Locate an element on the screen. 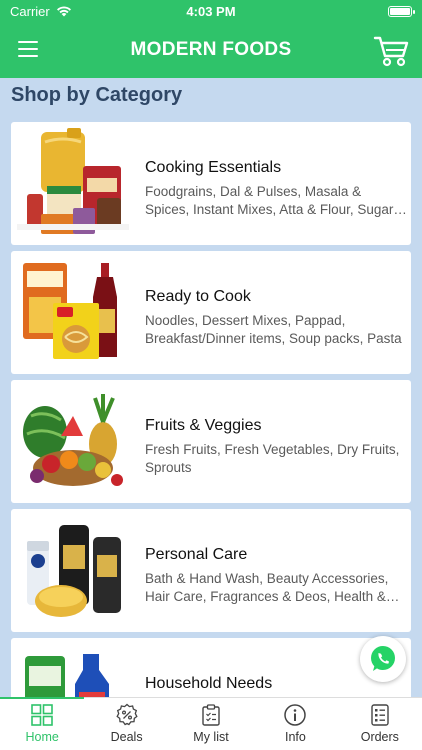 The width and height of the screenshot is (422, 750). status-right is located at coordinates (401, 11).